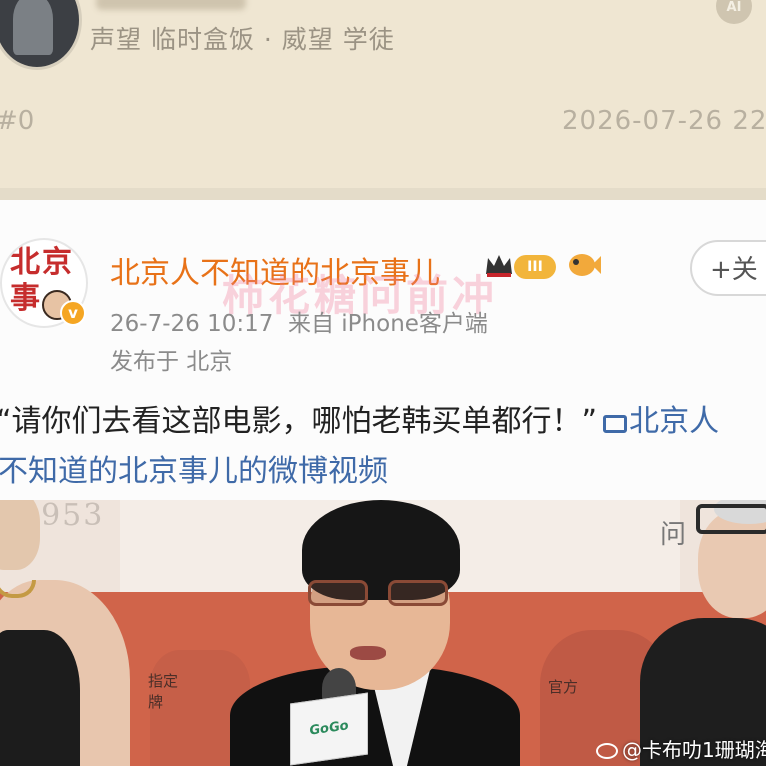 The image size is (766, 766). Describe the element at coordinates (73, 313) in the screenshot. I see `verified-badge-icon: v` at that location.